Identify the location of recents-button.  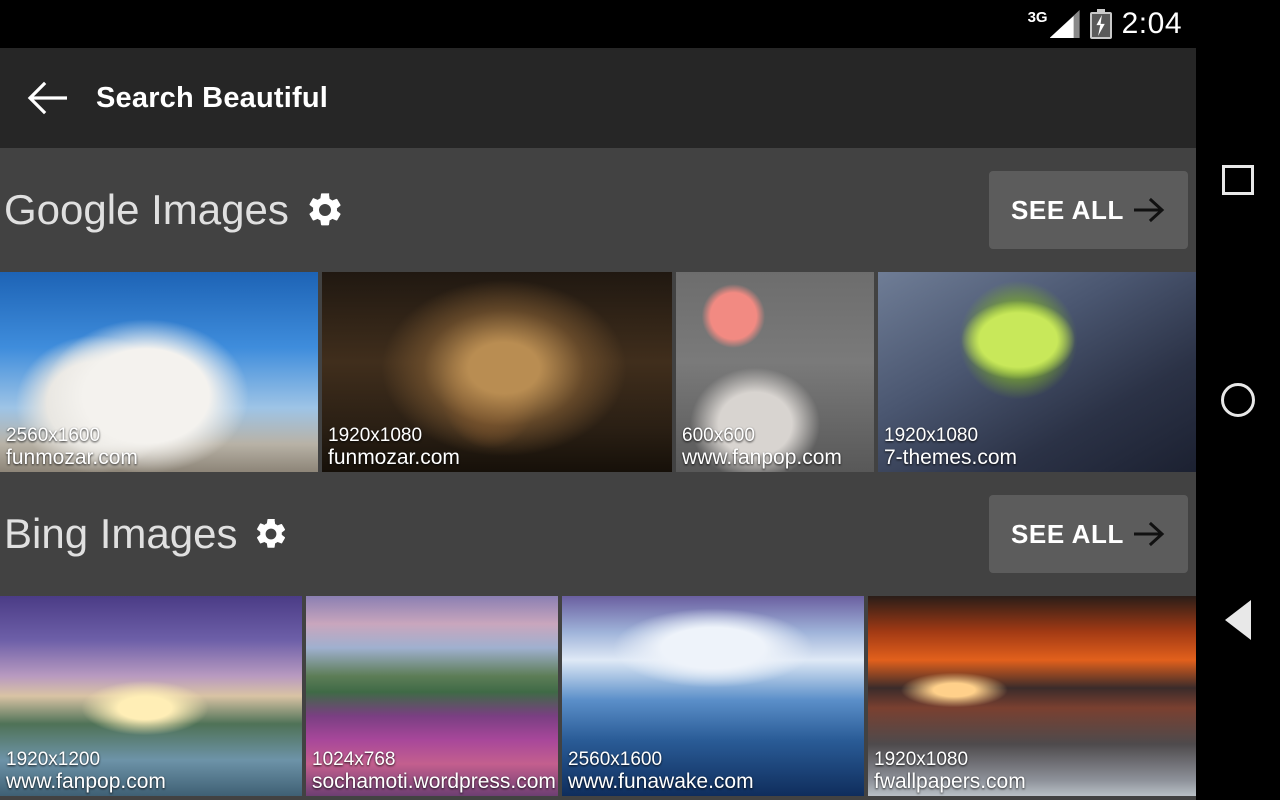
(1238, 180).